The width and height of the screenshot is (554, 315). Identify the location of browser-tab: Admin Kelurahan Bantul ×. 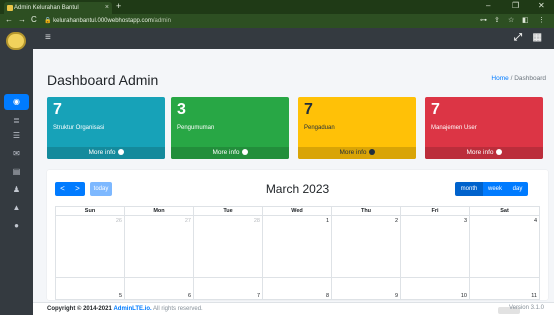
(58, 8).